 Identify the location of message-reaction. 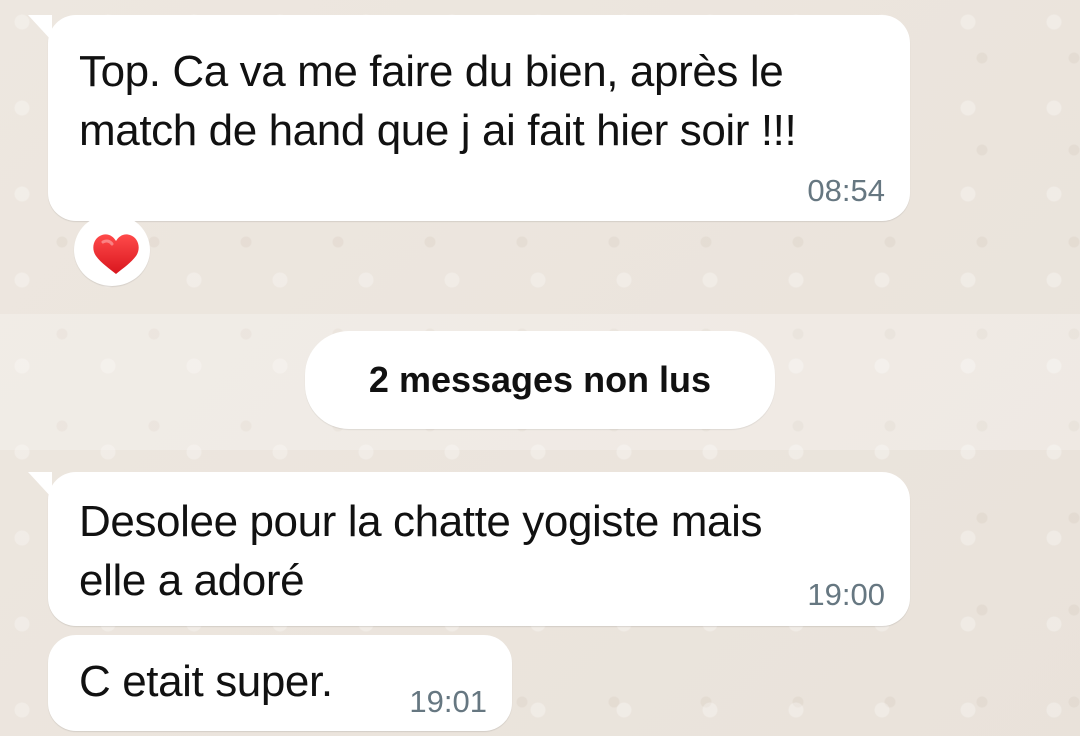
(112, 250).